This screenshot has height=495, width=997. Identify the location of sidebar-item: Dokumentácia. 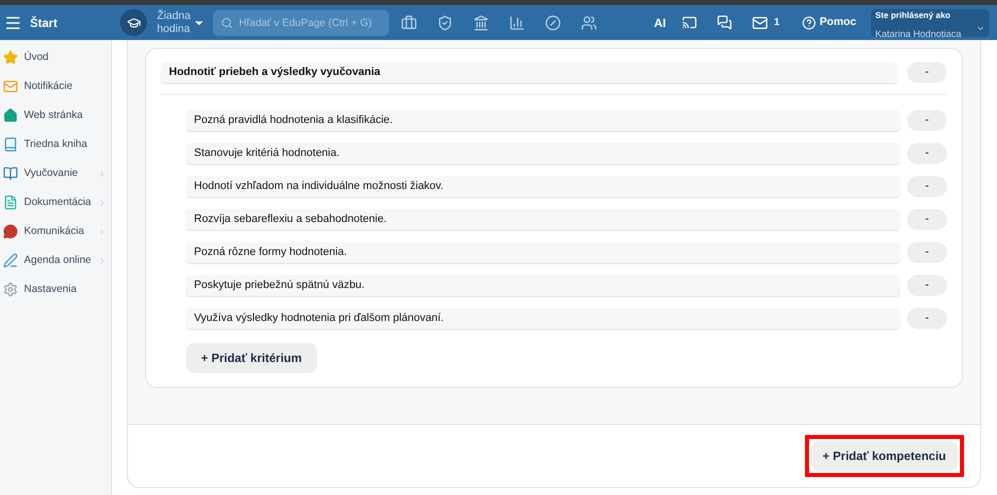
(55, 202).